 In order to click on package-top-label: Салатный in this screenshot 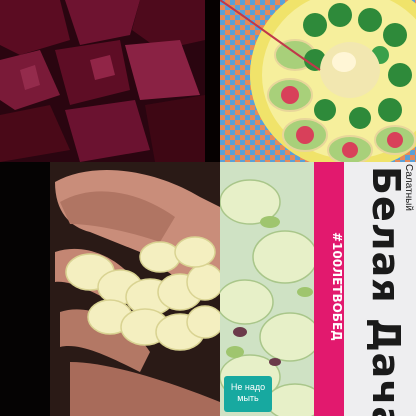, I will do `click(408, 187)`.